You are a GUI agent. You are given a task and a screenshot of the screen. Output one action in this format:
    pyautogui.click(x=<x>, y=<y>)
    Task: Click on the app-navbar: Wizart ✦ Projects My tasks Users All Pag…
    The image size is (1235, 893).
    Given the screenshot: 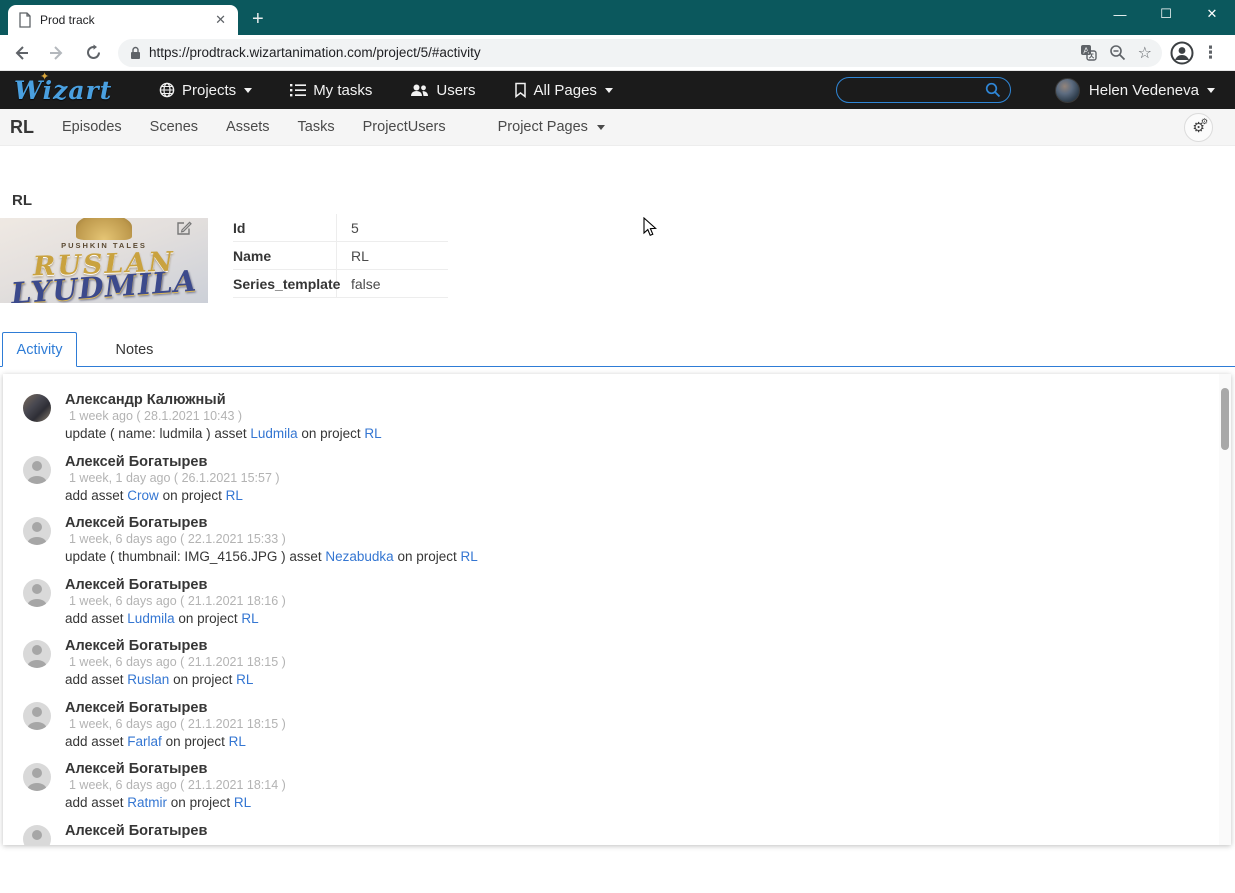 What is the action you would take?
    pyautogui.click(x=617, y=90)
    